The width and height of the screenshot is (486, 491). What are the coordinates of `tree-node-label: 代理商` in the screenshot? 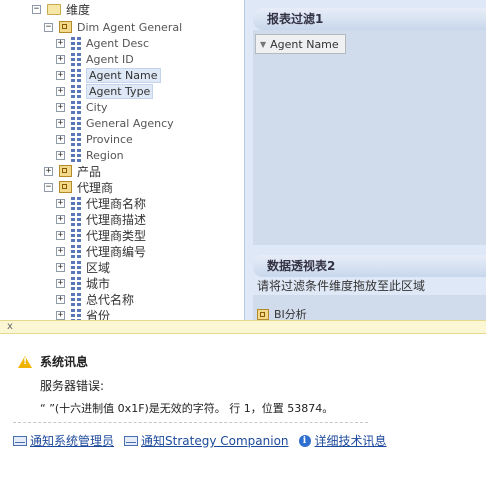 It's located at (95, 187).